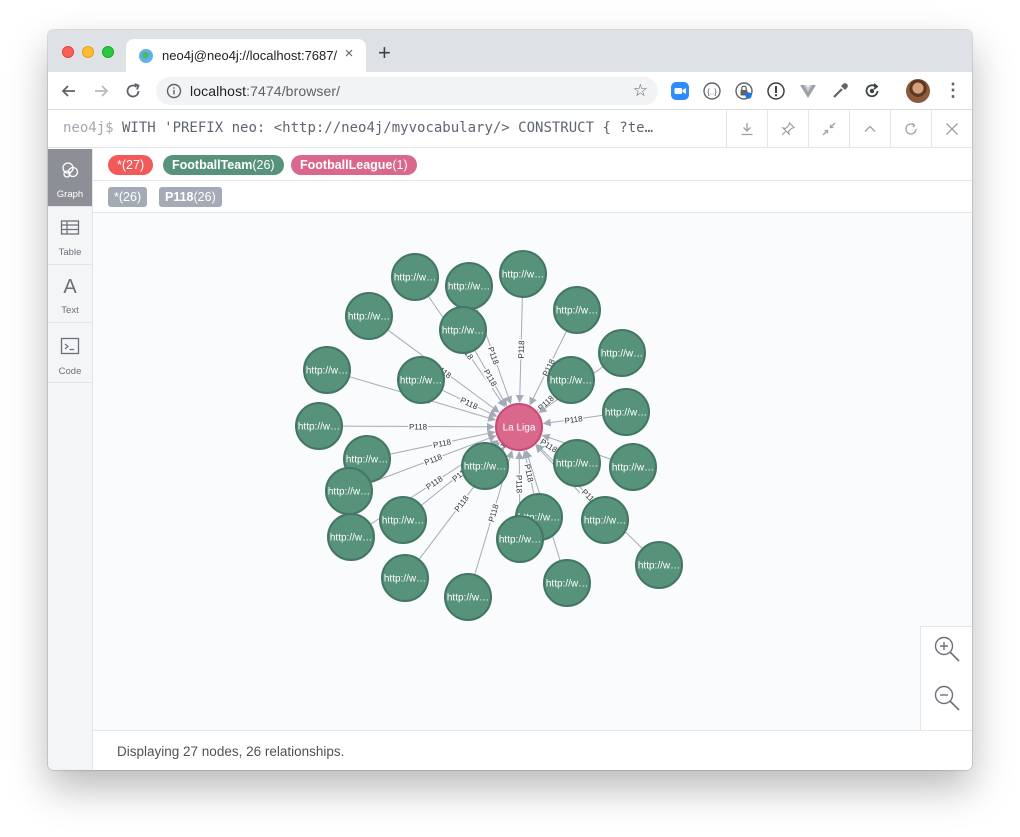  Describe the element at coordinates (680, 91) in the screenshot. I see `zoom-extension-icon` at that location.